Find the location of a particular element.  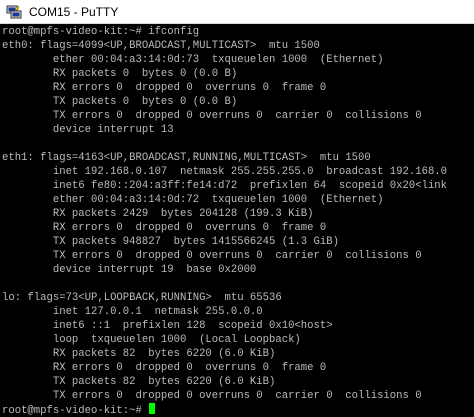

window-titlebar: COM15 - PuTTY is located at coordinates (237, 12).